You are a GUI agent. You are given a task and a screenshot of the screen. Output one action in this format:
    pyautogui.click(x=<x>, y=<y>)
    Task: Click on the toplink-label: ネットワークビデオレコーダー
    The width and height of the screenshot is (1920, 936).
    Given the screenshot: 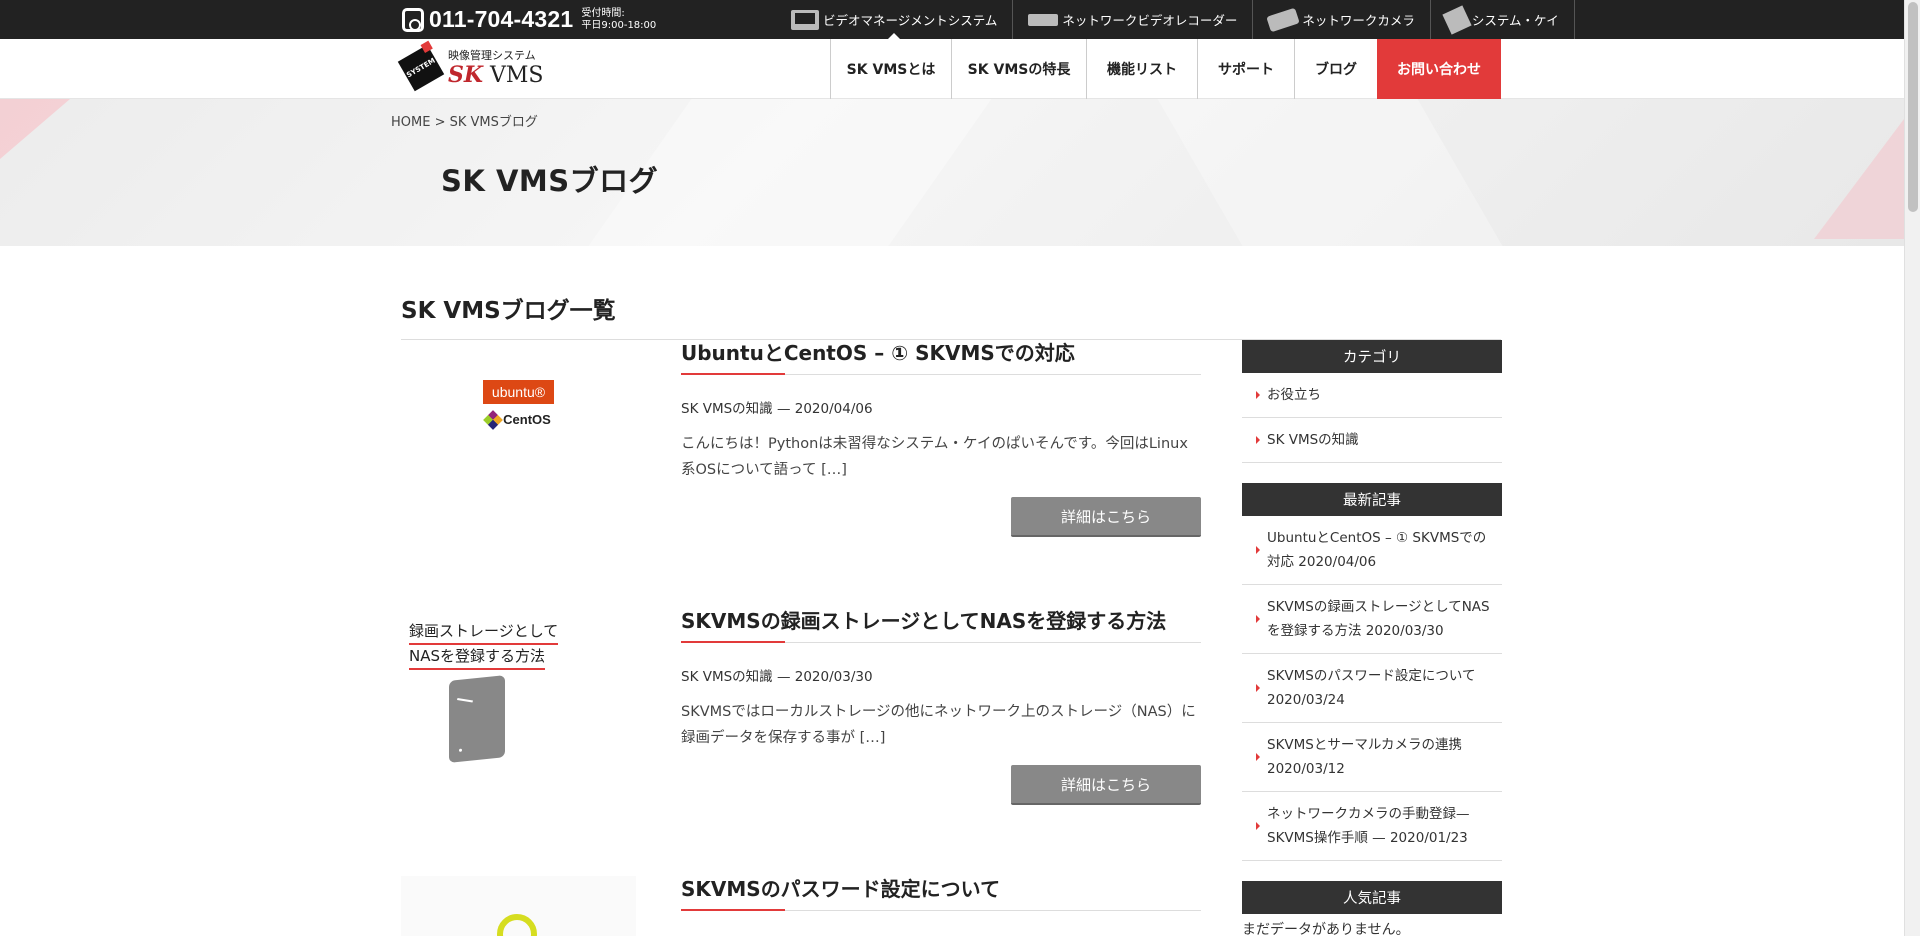 What is the action you would take?
    pyautogui.click(x=1150, y=20)
    